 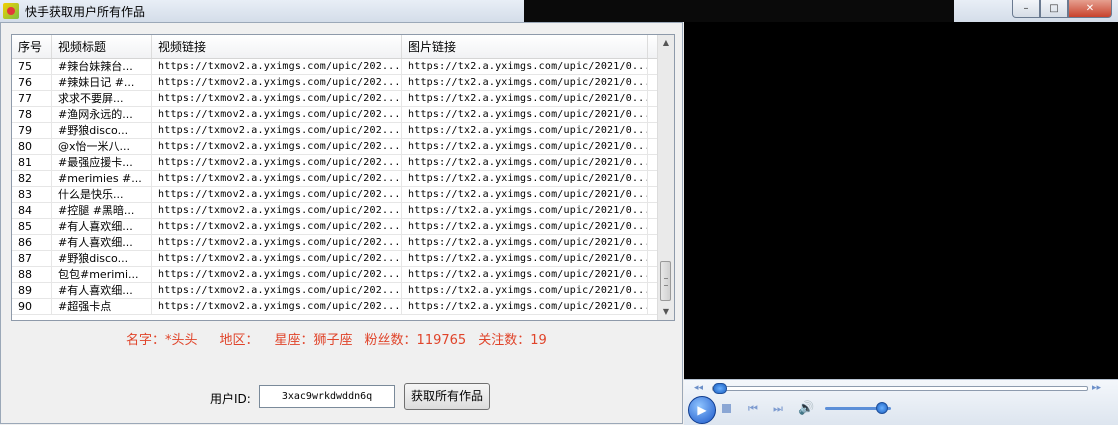 I want to click on cell-index: 83, so click(x=32, y=195).